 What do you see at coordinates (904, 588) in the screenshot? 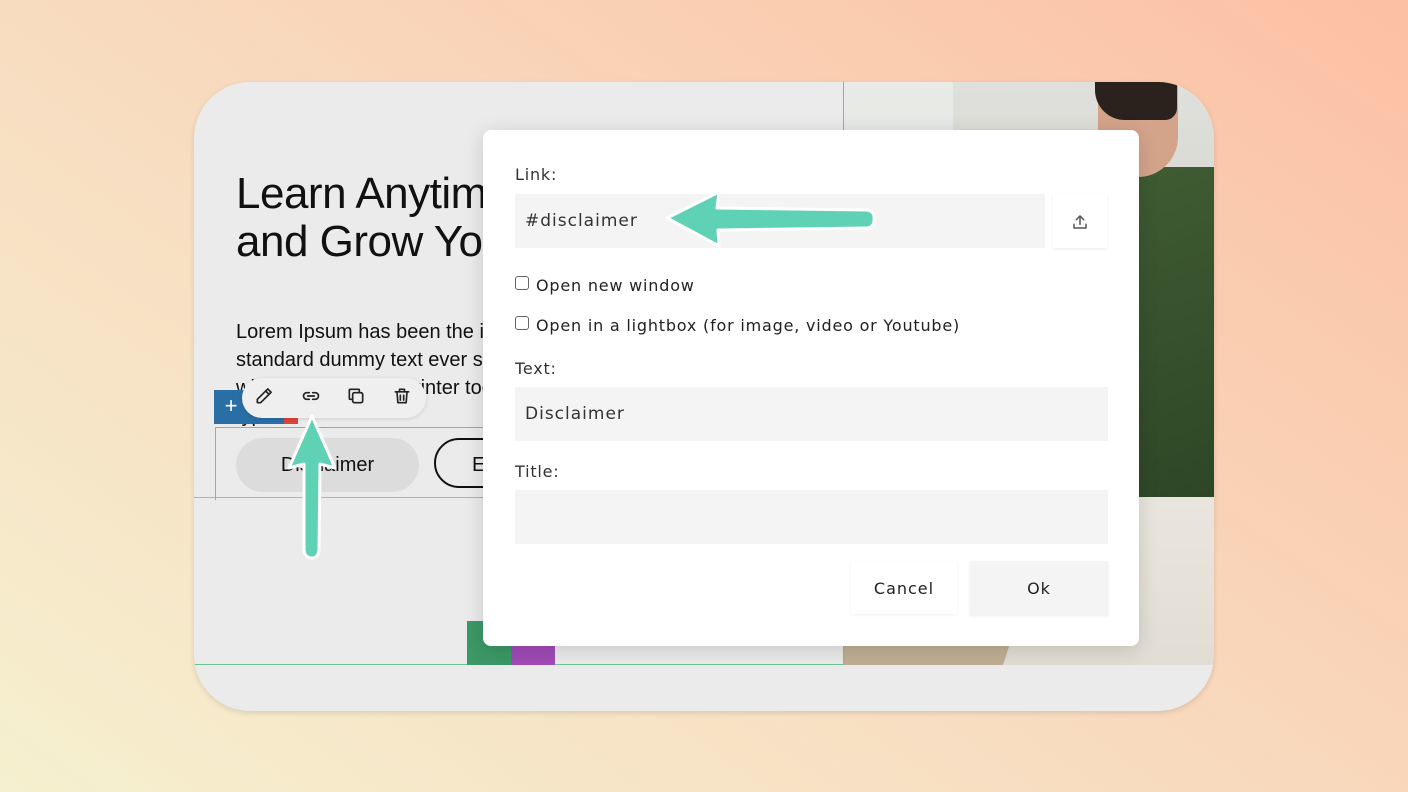
I see `cancel-button: Cancel` at bounding box center [904, 588].